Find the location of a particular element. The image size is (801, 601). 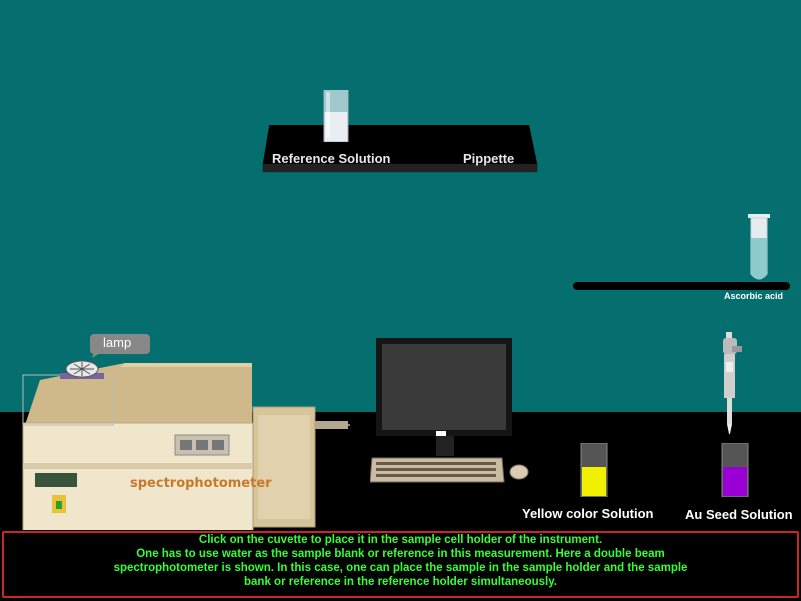

mouse is located at coordinates (519, 472).